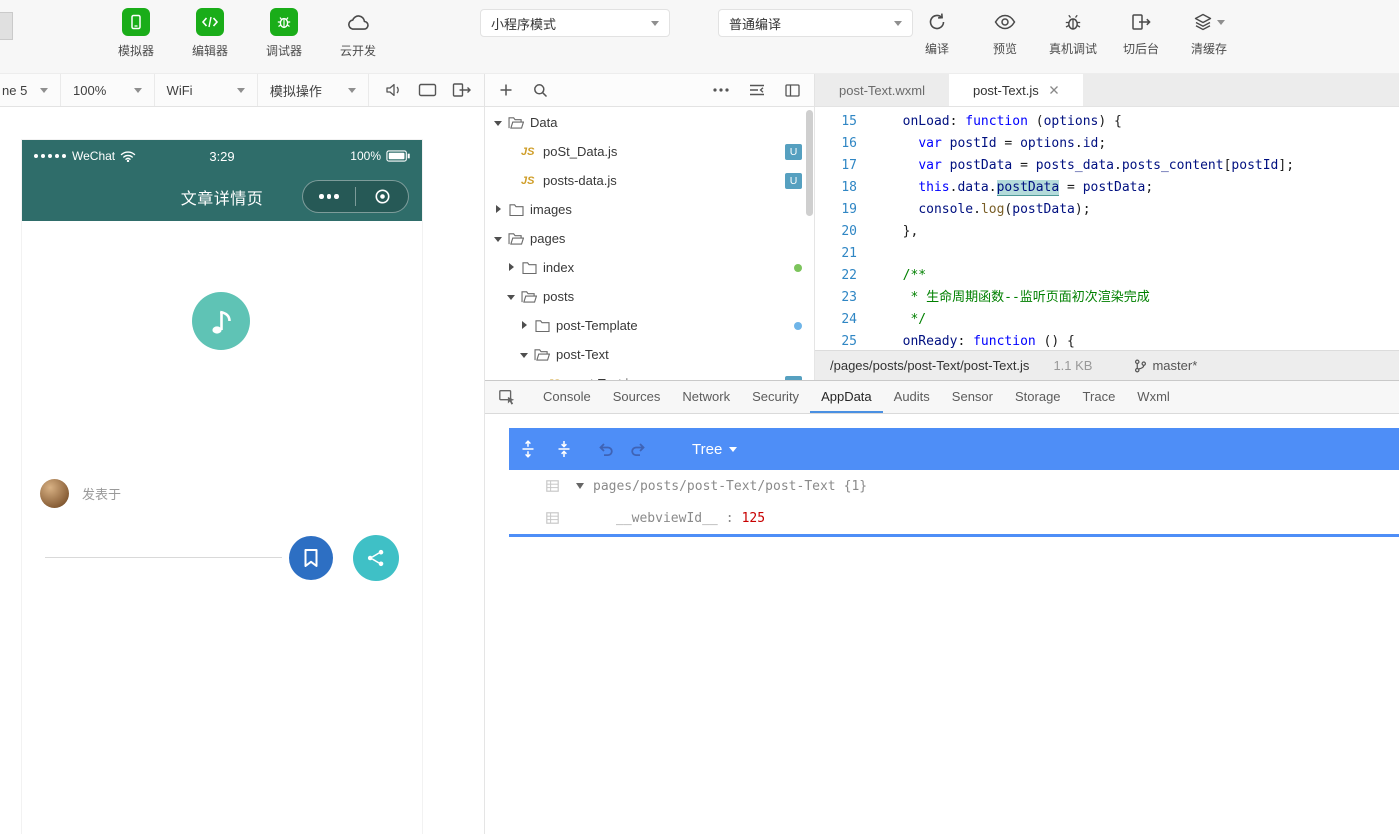 The width and height of the screenshot is (1399, 834). Describe the element at coordinates (567, 397) in the screenshot. I see `devtools-tab-console: Console` at that location.